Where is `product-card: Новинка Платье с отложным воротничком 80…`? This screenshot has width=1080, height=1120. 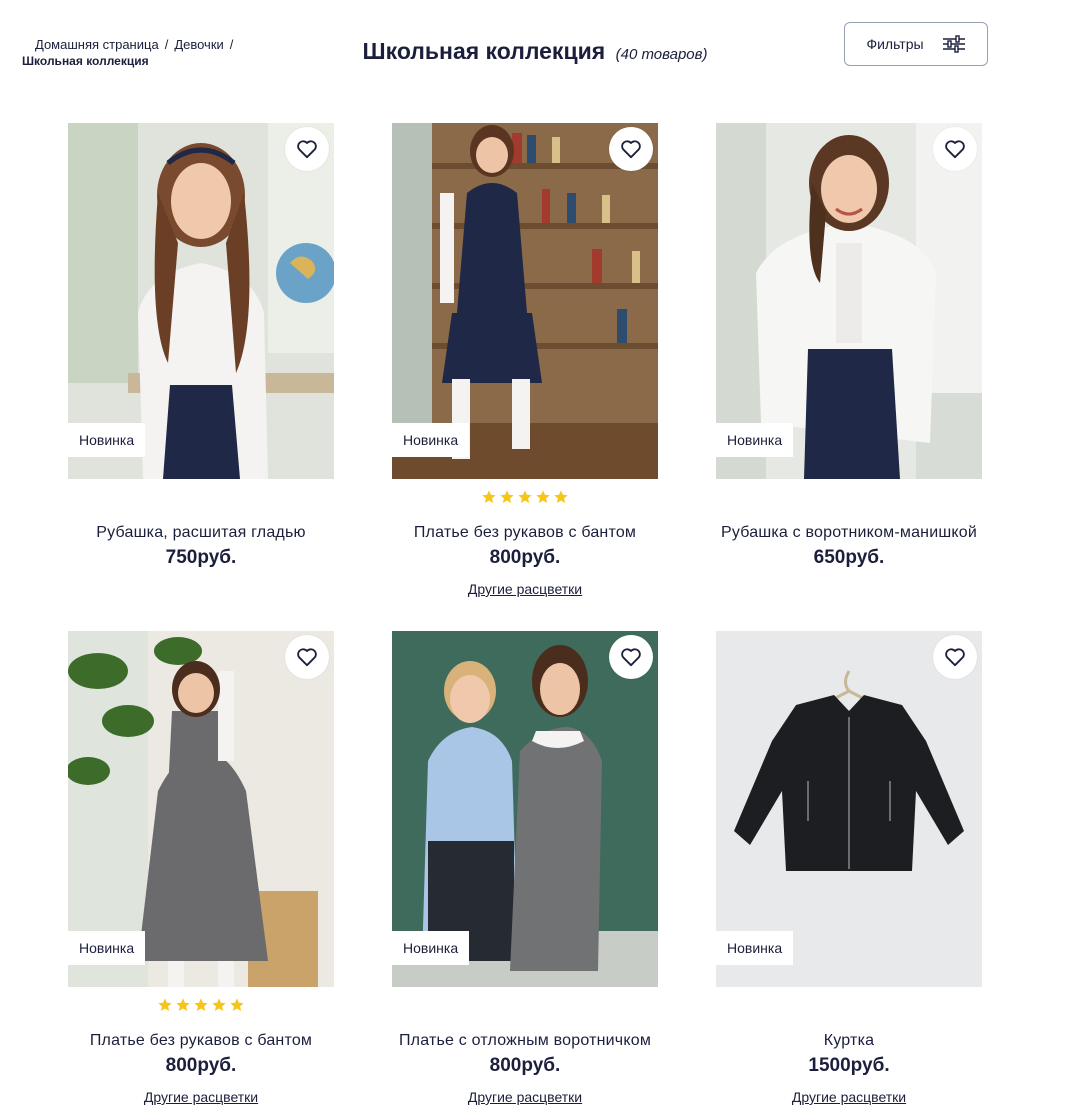 product-card: Новинка Платье с отложным воротничком 80… is located at coordinates (525, 869).